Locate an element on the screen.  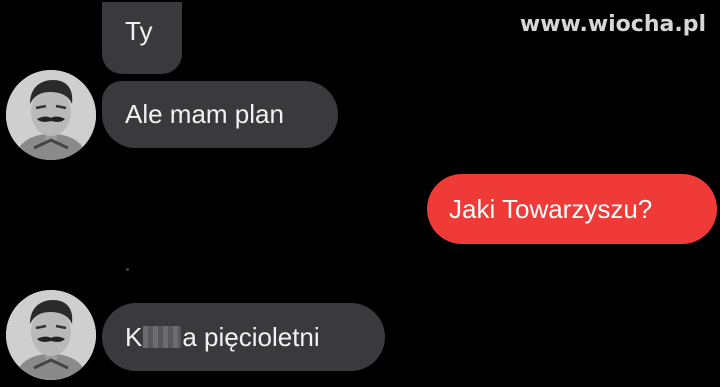
censor-blur is located at coordinates (162, 337).